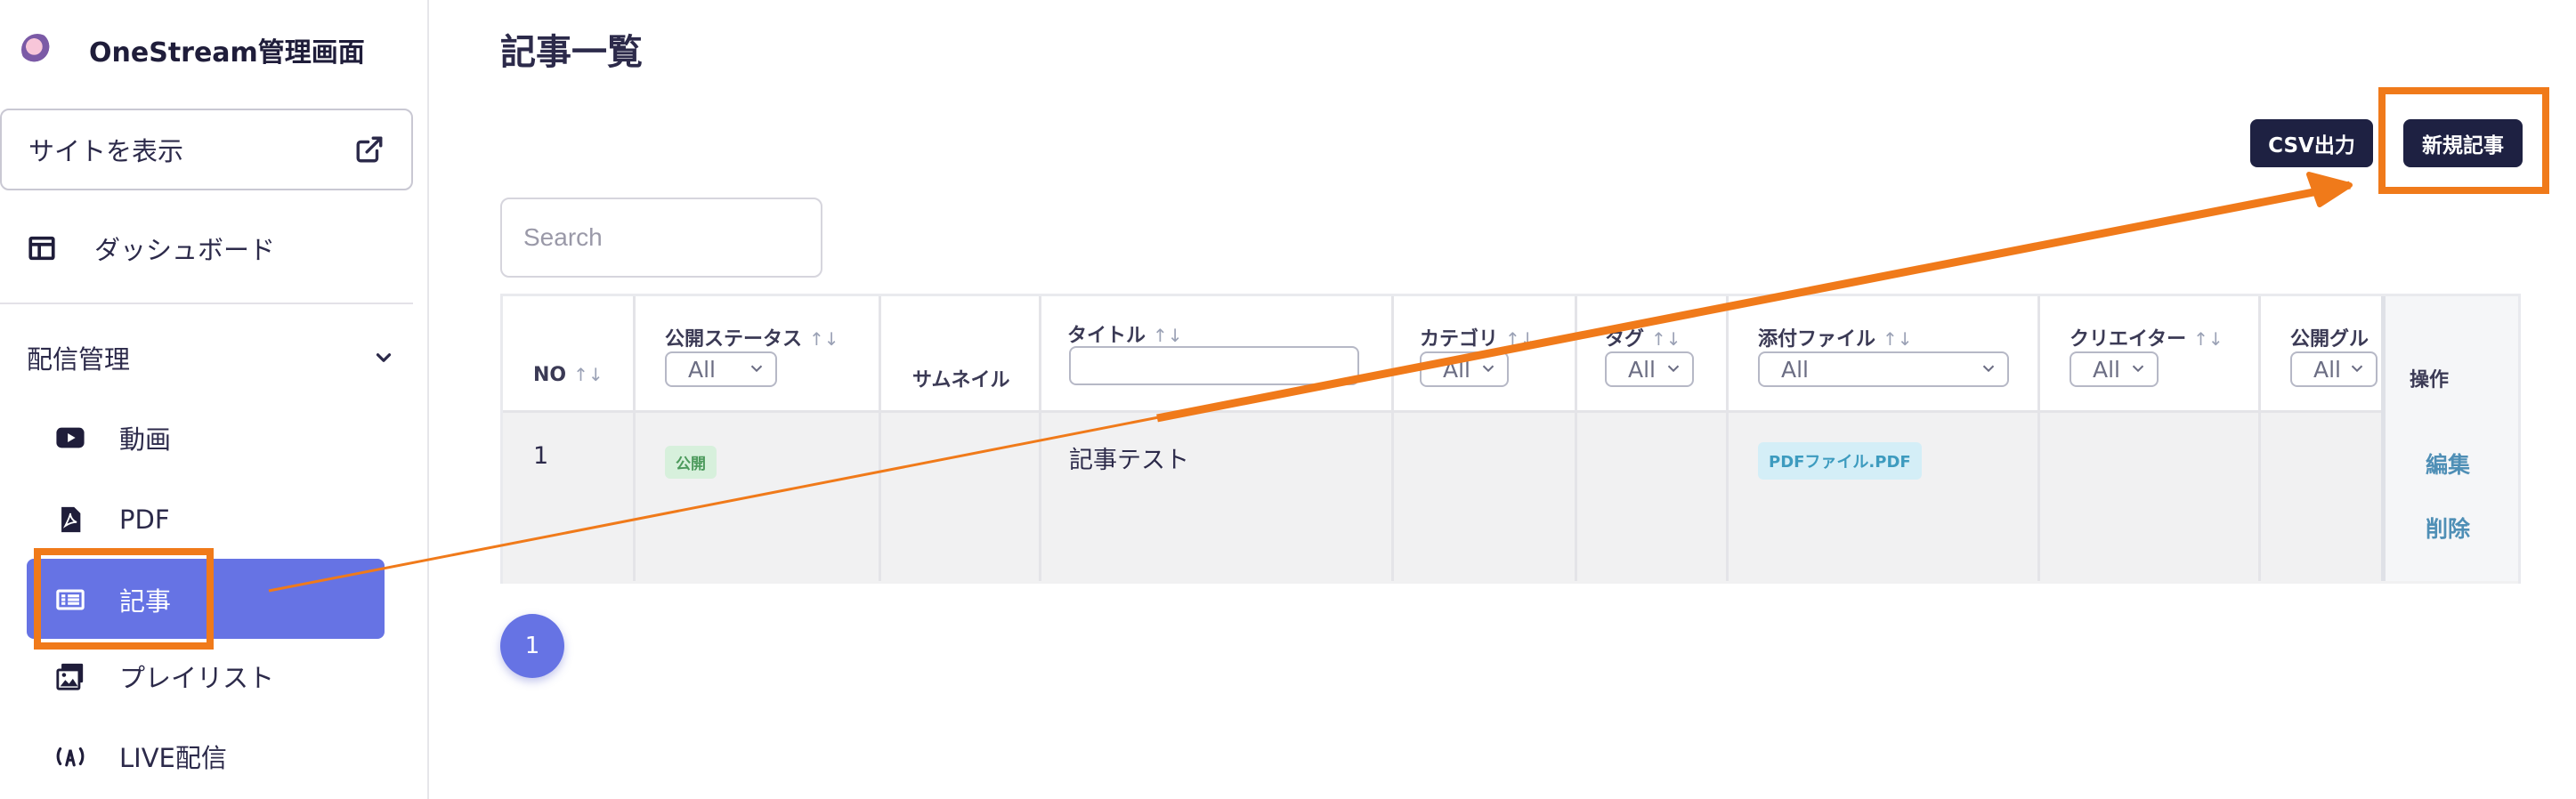 This screenshot has height=799, width=2576. Describe the element at coordinates (37, 50) in the screenshot. I see `brand-logo` at that location.